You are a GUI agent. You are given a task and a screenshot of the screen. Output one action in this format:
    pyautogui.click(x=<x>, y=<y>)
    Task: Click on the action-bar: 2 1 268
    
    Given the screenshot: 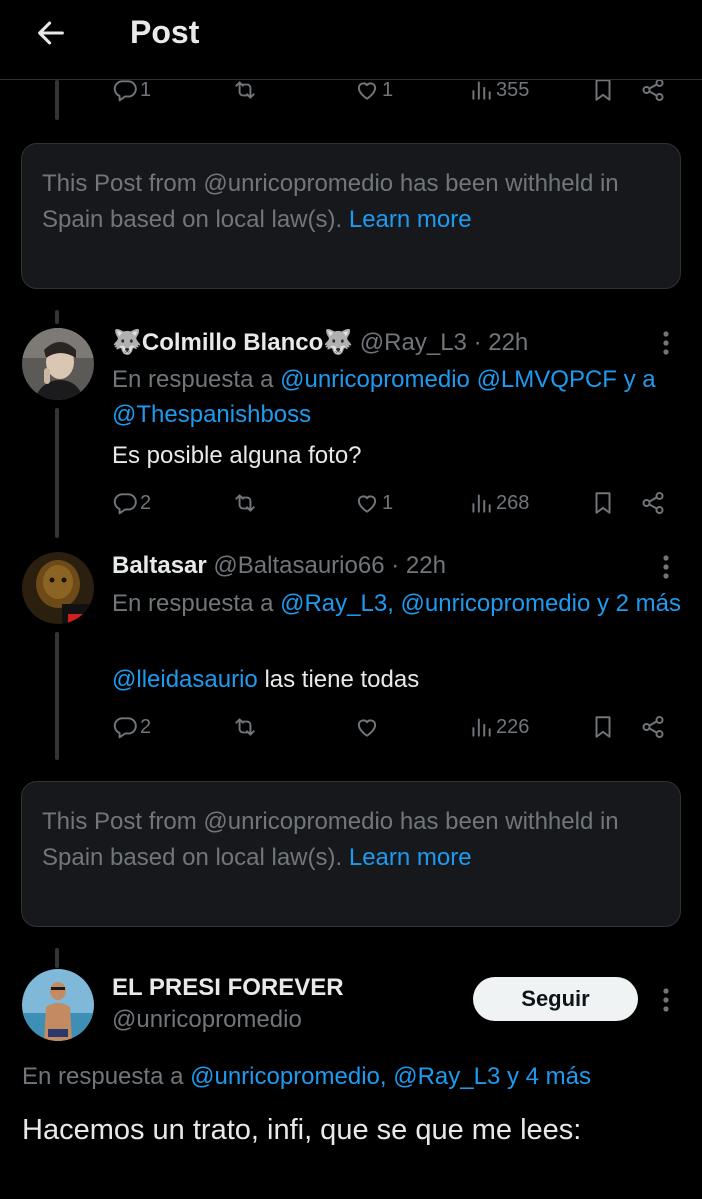 What is the action you would take?
    pyautogui.click(x=392, y=503)
    